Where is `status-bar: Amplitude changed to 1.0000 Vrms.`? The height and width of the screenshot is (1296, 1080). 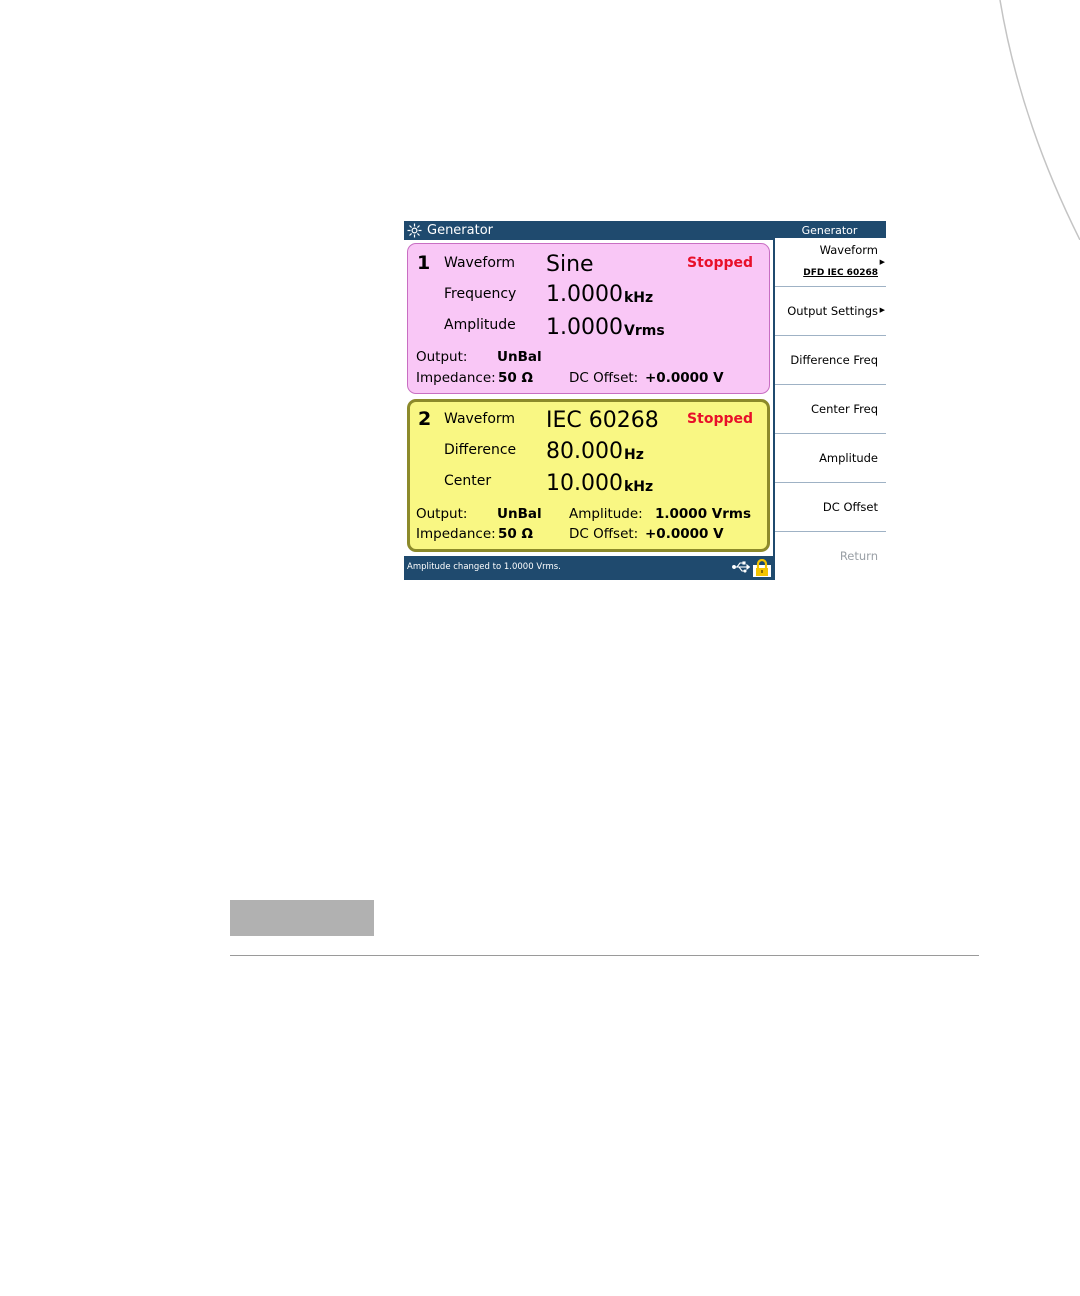
status-bar: Amplitude changed to 1.0000 Vrms. is located at coordinates (588, 568).